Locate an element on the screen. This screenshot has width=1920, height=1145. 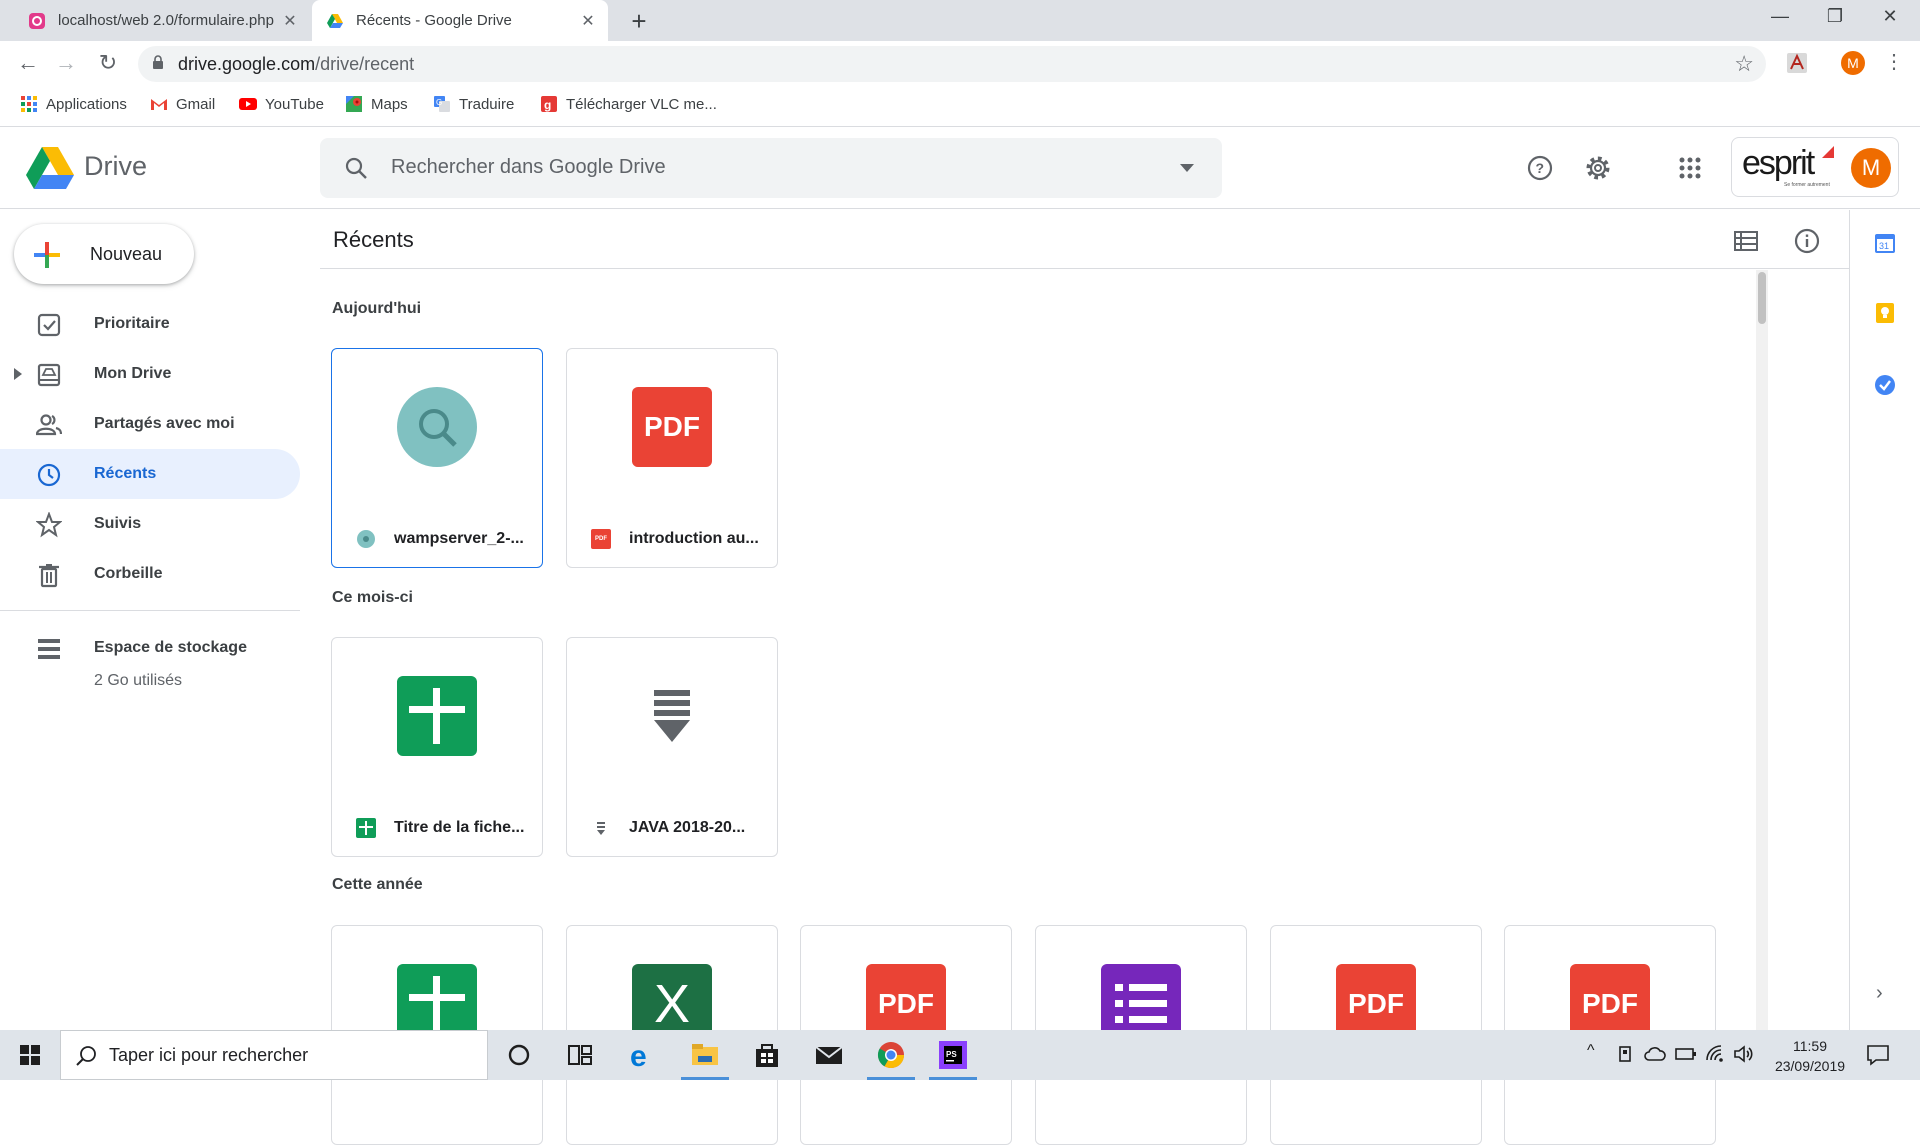
expand-panel-chevron-icon: › is located at coordinates (1879, 993).